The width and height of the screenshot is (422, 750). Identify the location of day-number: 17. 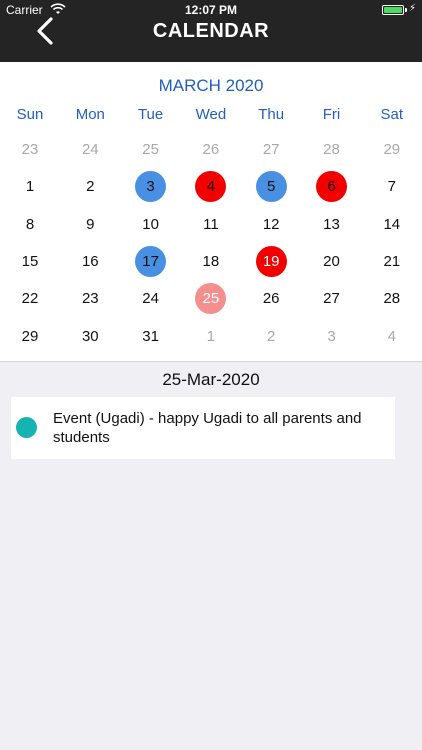
(151, 261).